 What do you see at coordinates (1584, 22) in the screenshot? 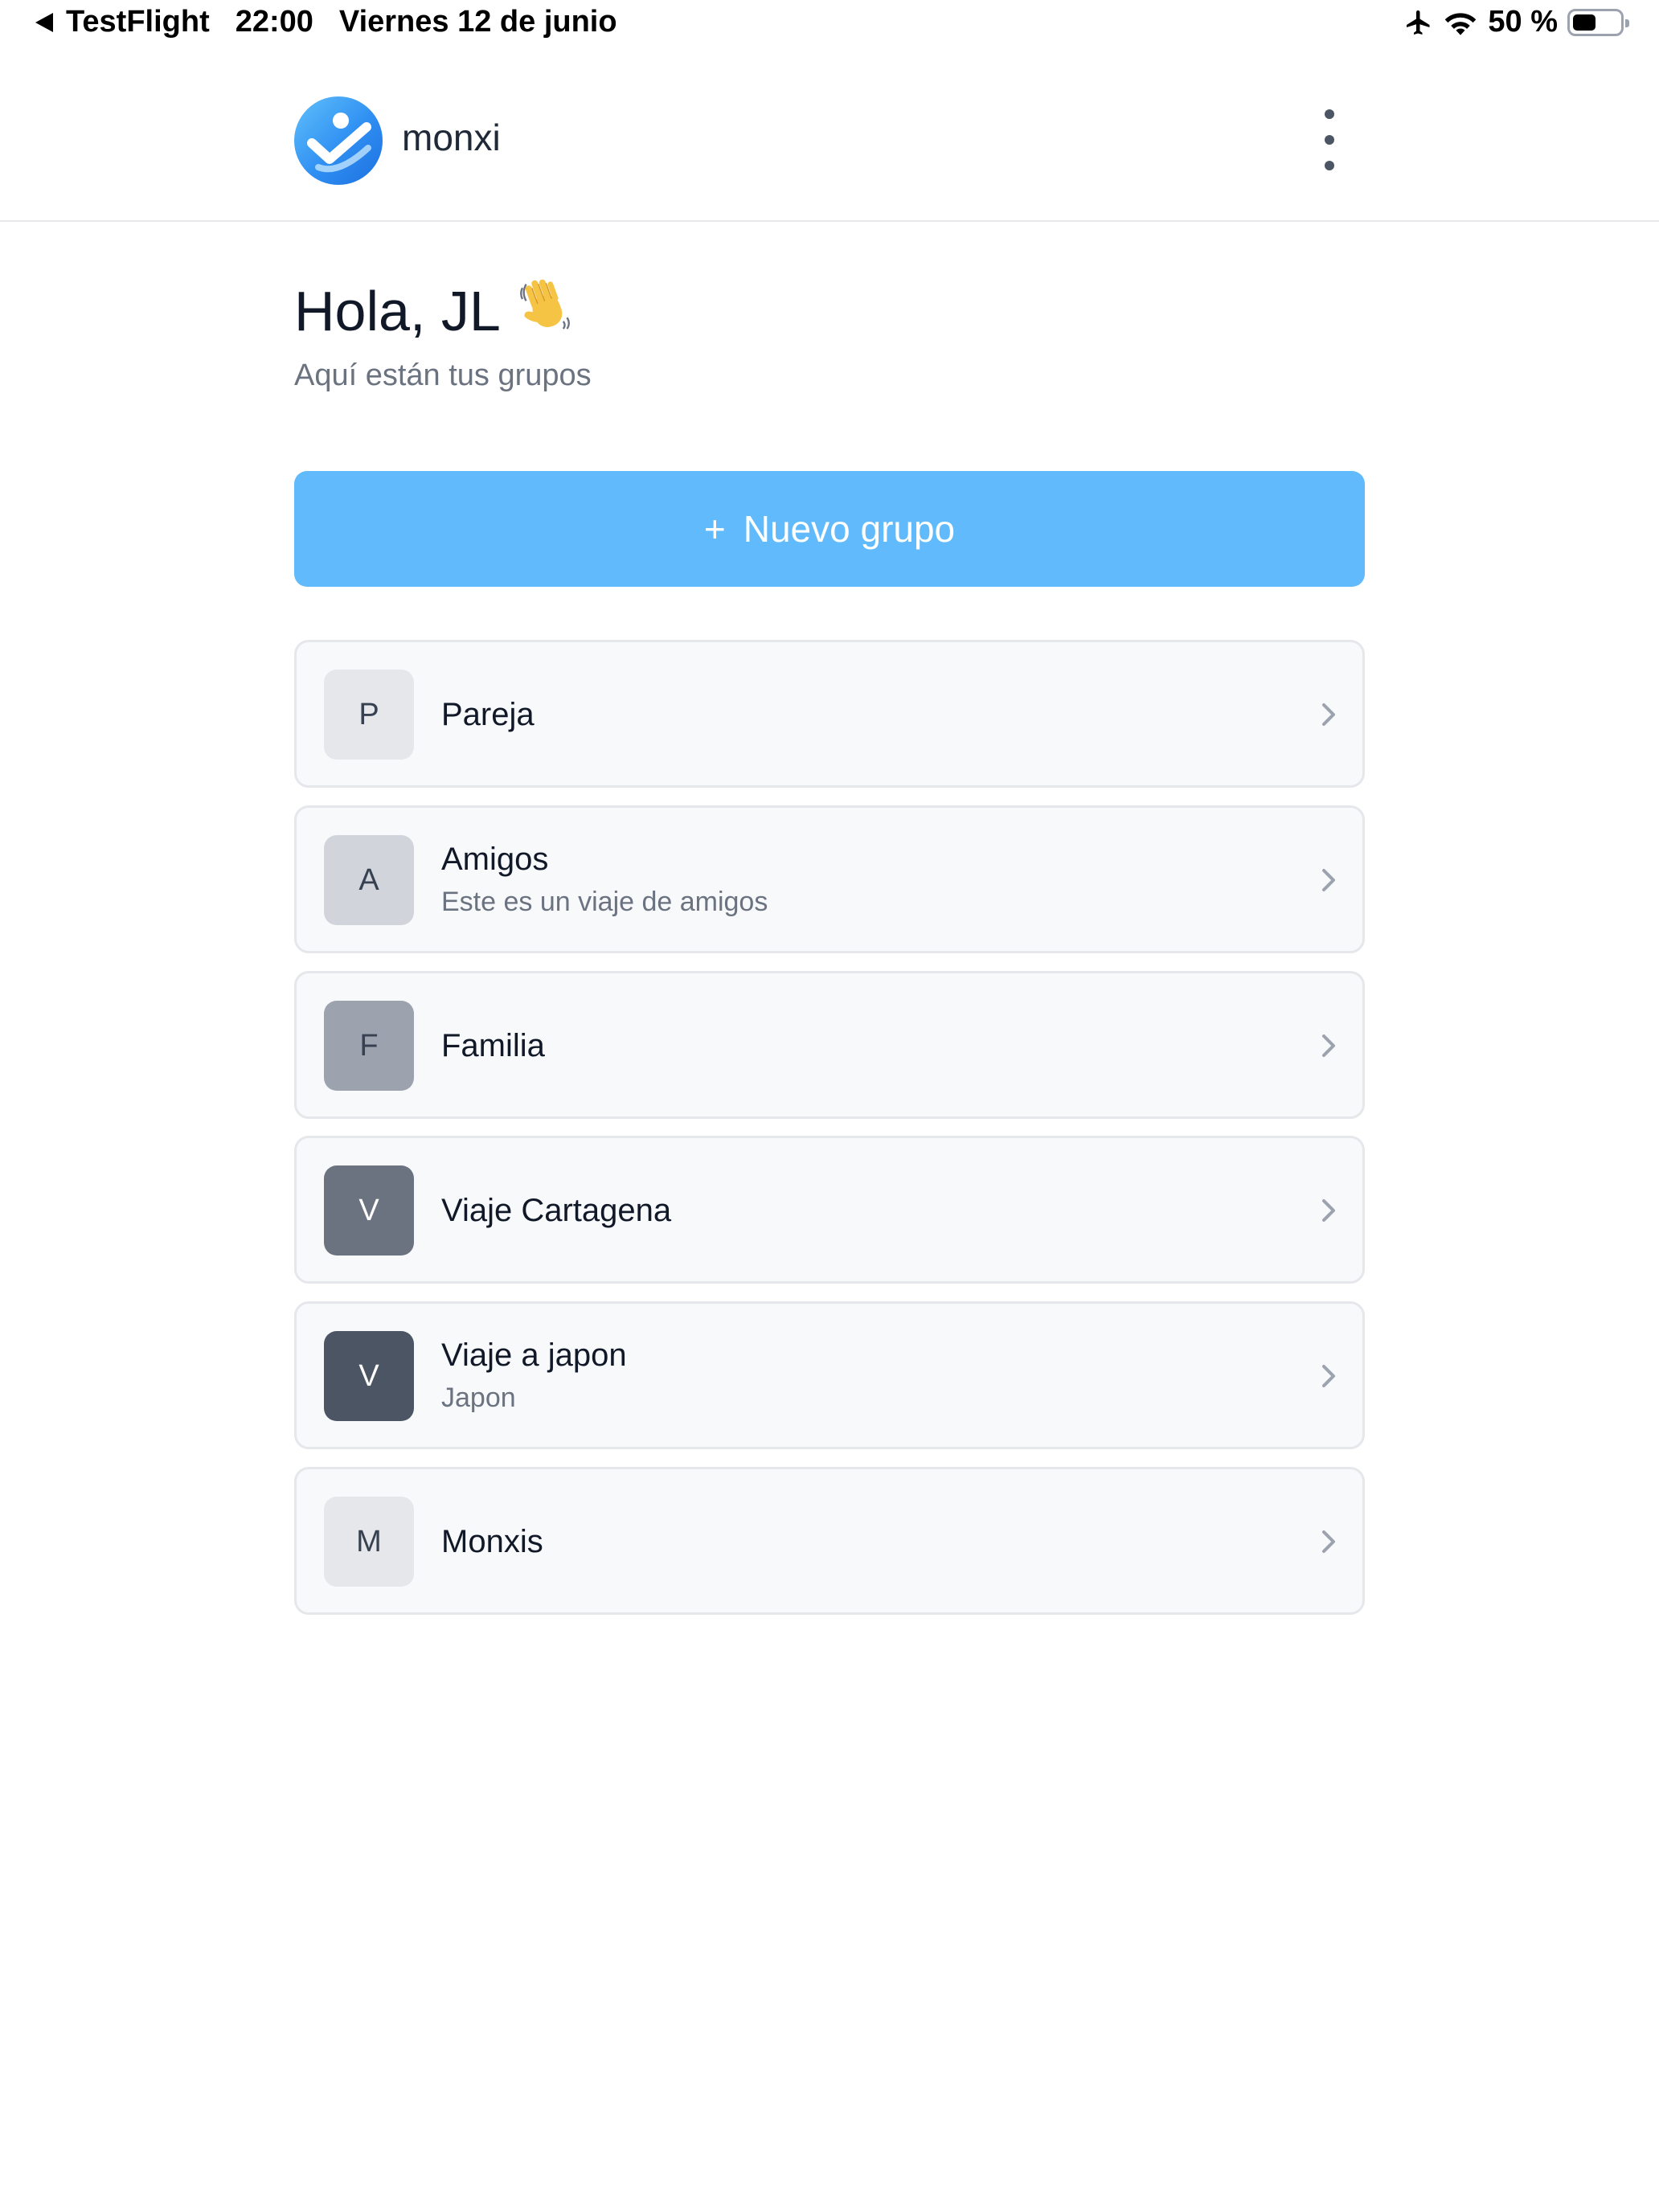
I see `battery-level-fill` at bounding box center [1584, 22].